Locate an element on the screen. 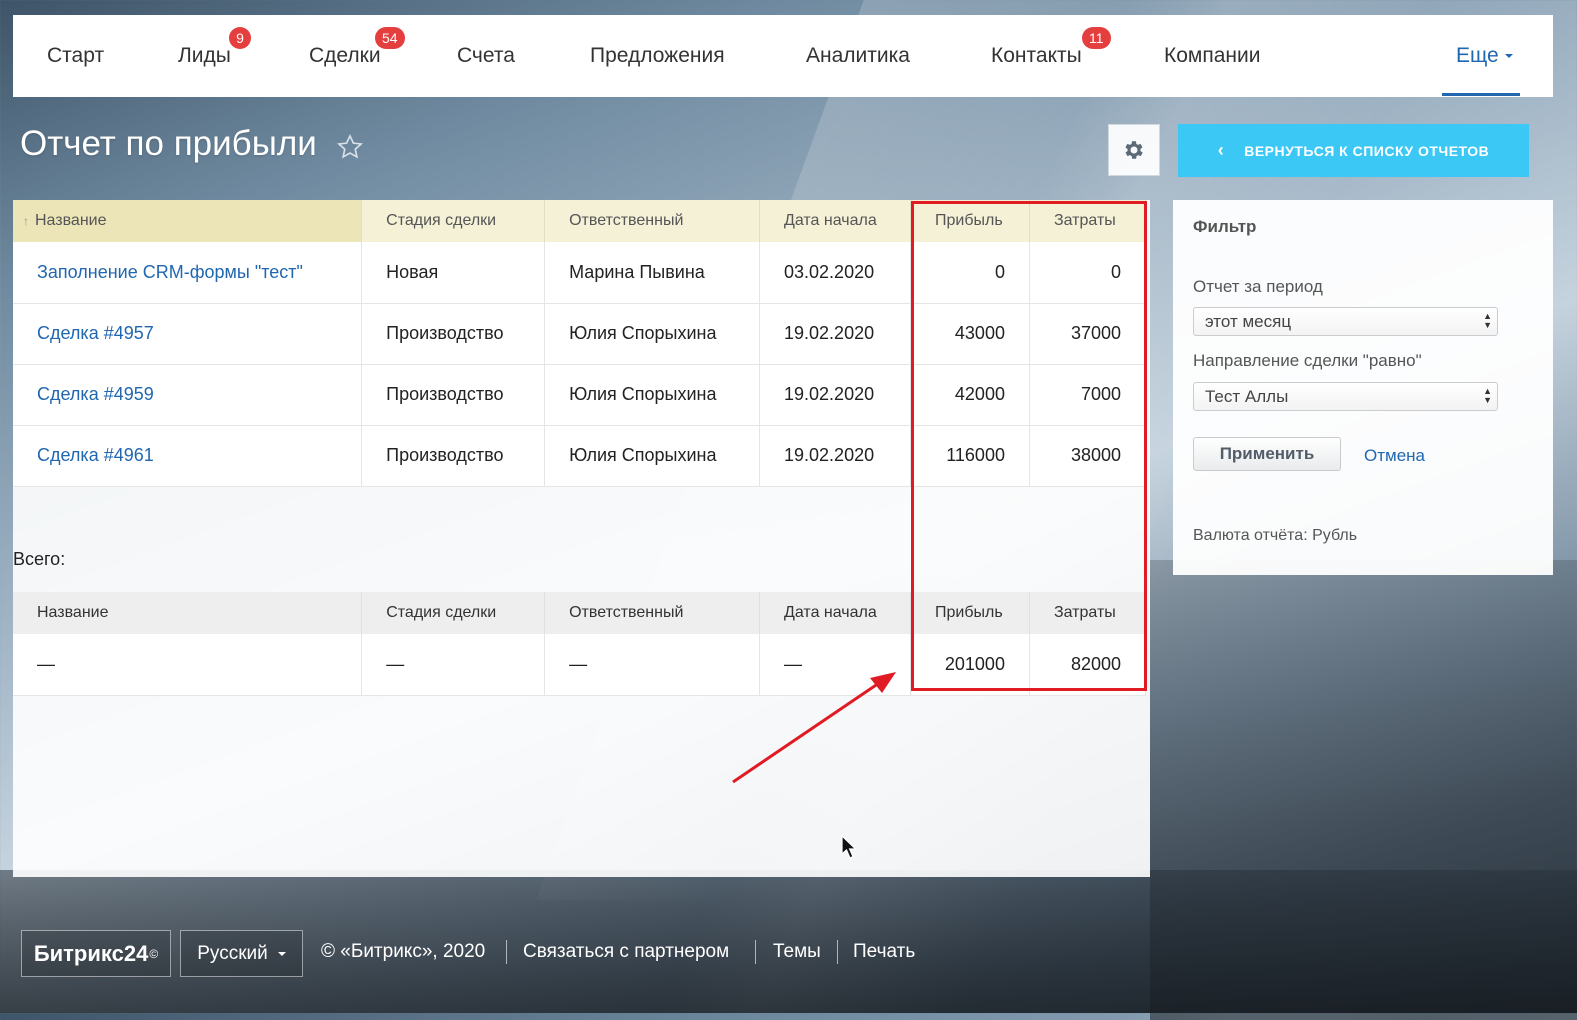 The image size is (1577, 1020). nav-item-start: Старт is located at coordinates (75, 56).